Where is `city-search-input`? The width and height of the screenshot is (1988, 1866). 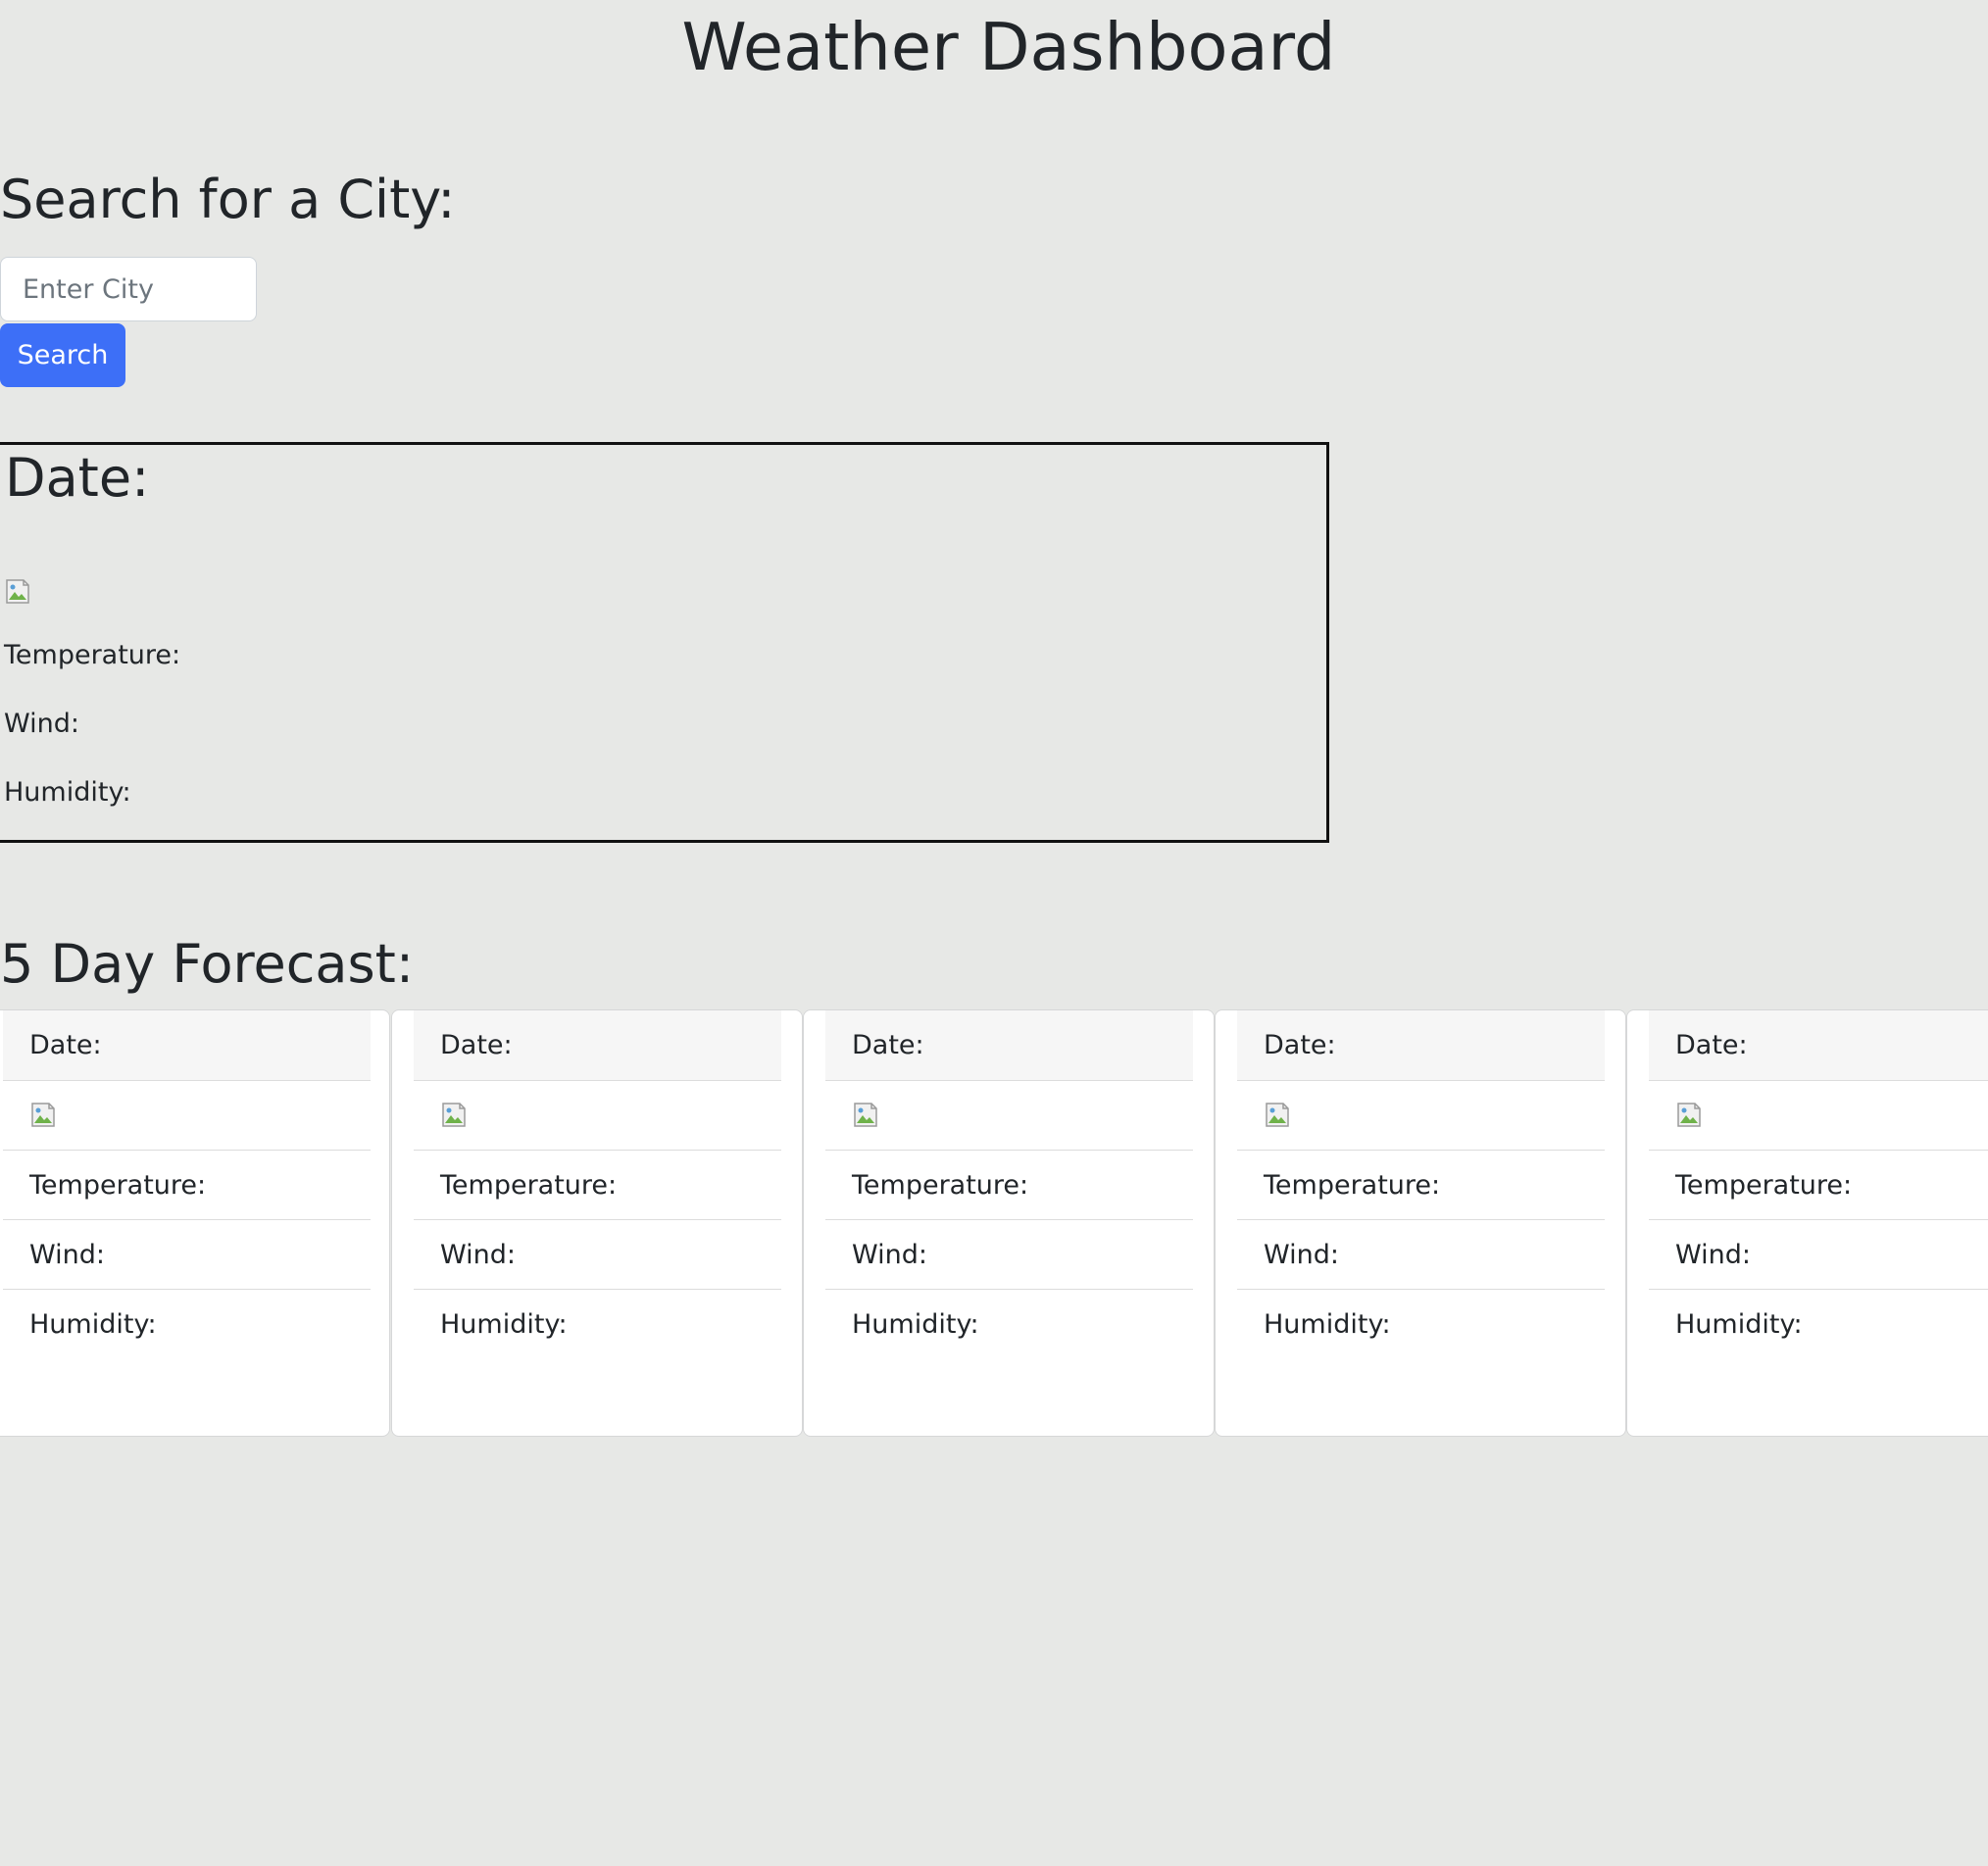
city-search-input is located at coordinates (128, 289).